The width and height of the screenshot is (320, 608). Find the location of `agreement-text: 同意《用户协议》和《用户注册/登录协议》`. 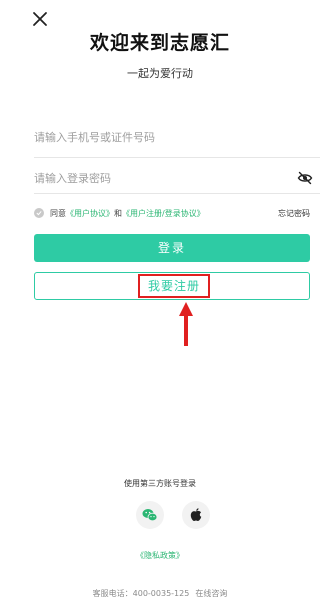

agreement-text: 同意《用户协议》和《用户注册/登录协议》 is located at coordinates (127, 213).